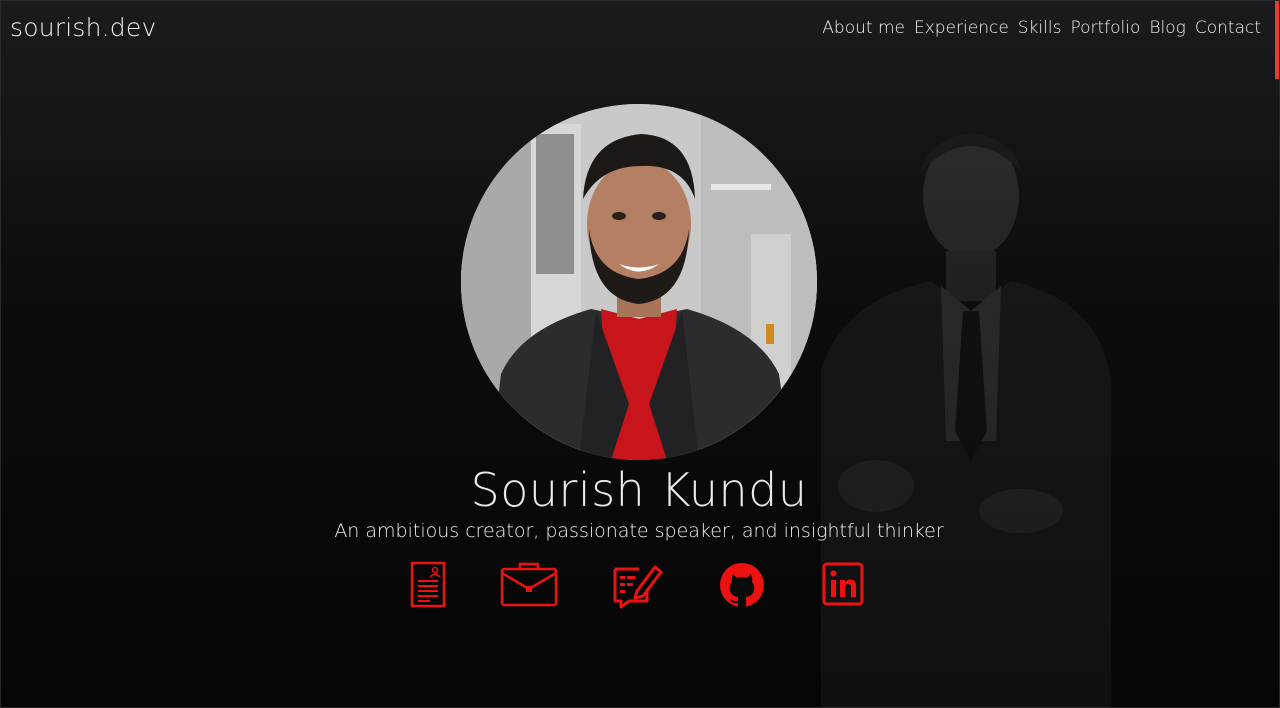  I want to click on nav-blog: Blog, so click(1167, 28).